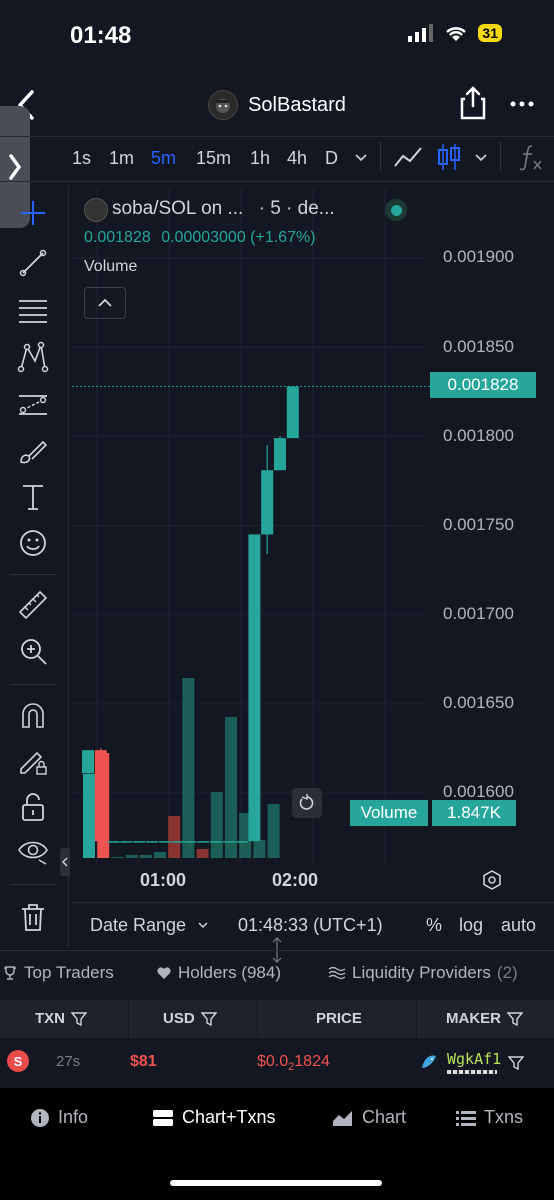 This screenshot has height=1200, width=554. Describe the element at coordinates (478, 613) in the screenshot. I see `price-axis-label: 0.001700` at that location.